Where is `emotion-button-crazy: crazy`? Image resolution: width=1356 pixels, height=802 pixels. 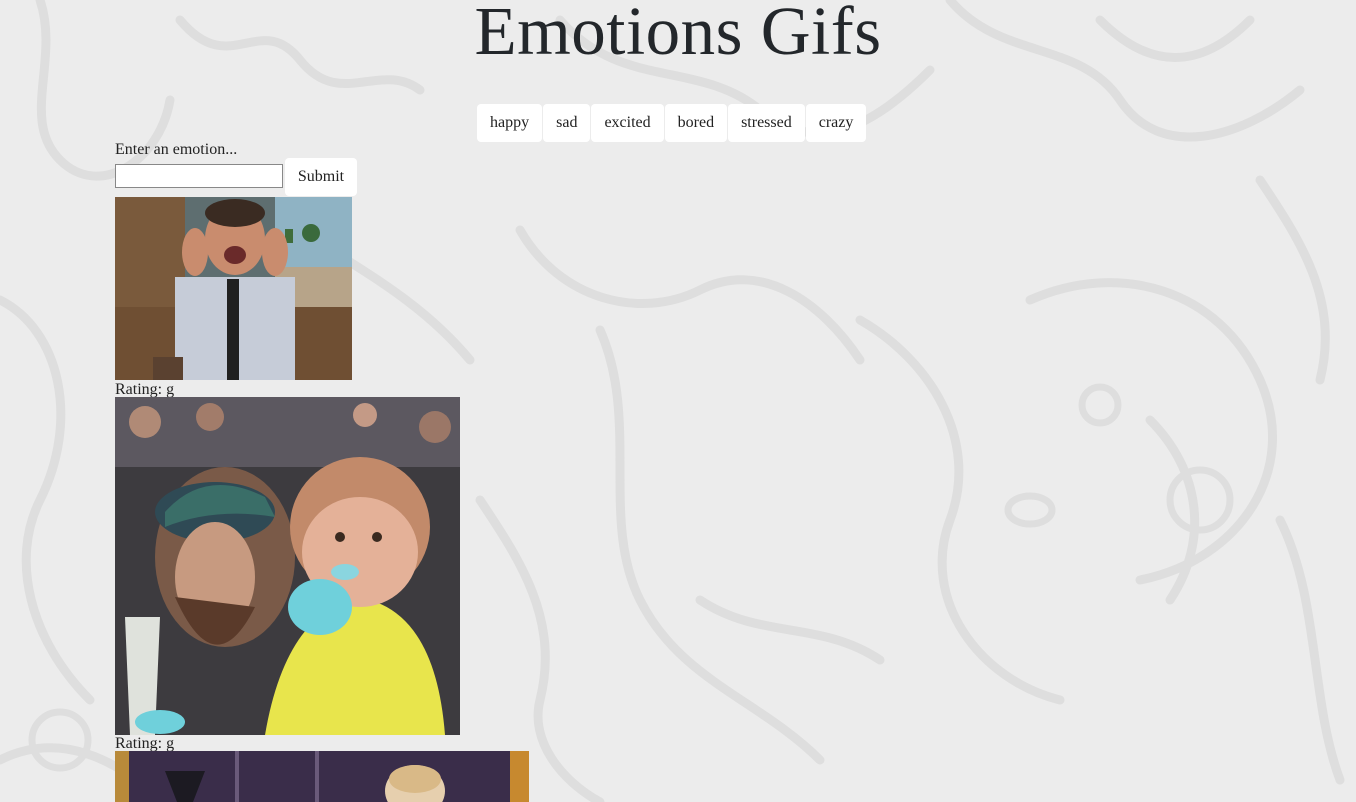
emotion-button-crazy: crazy is located at coordinates (836, 123).